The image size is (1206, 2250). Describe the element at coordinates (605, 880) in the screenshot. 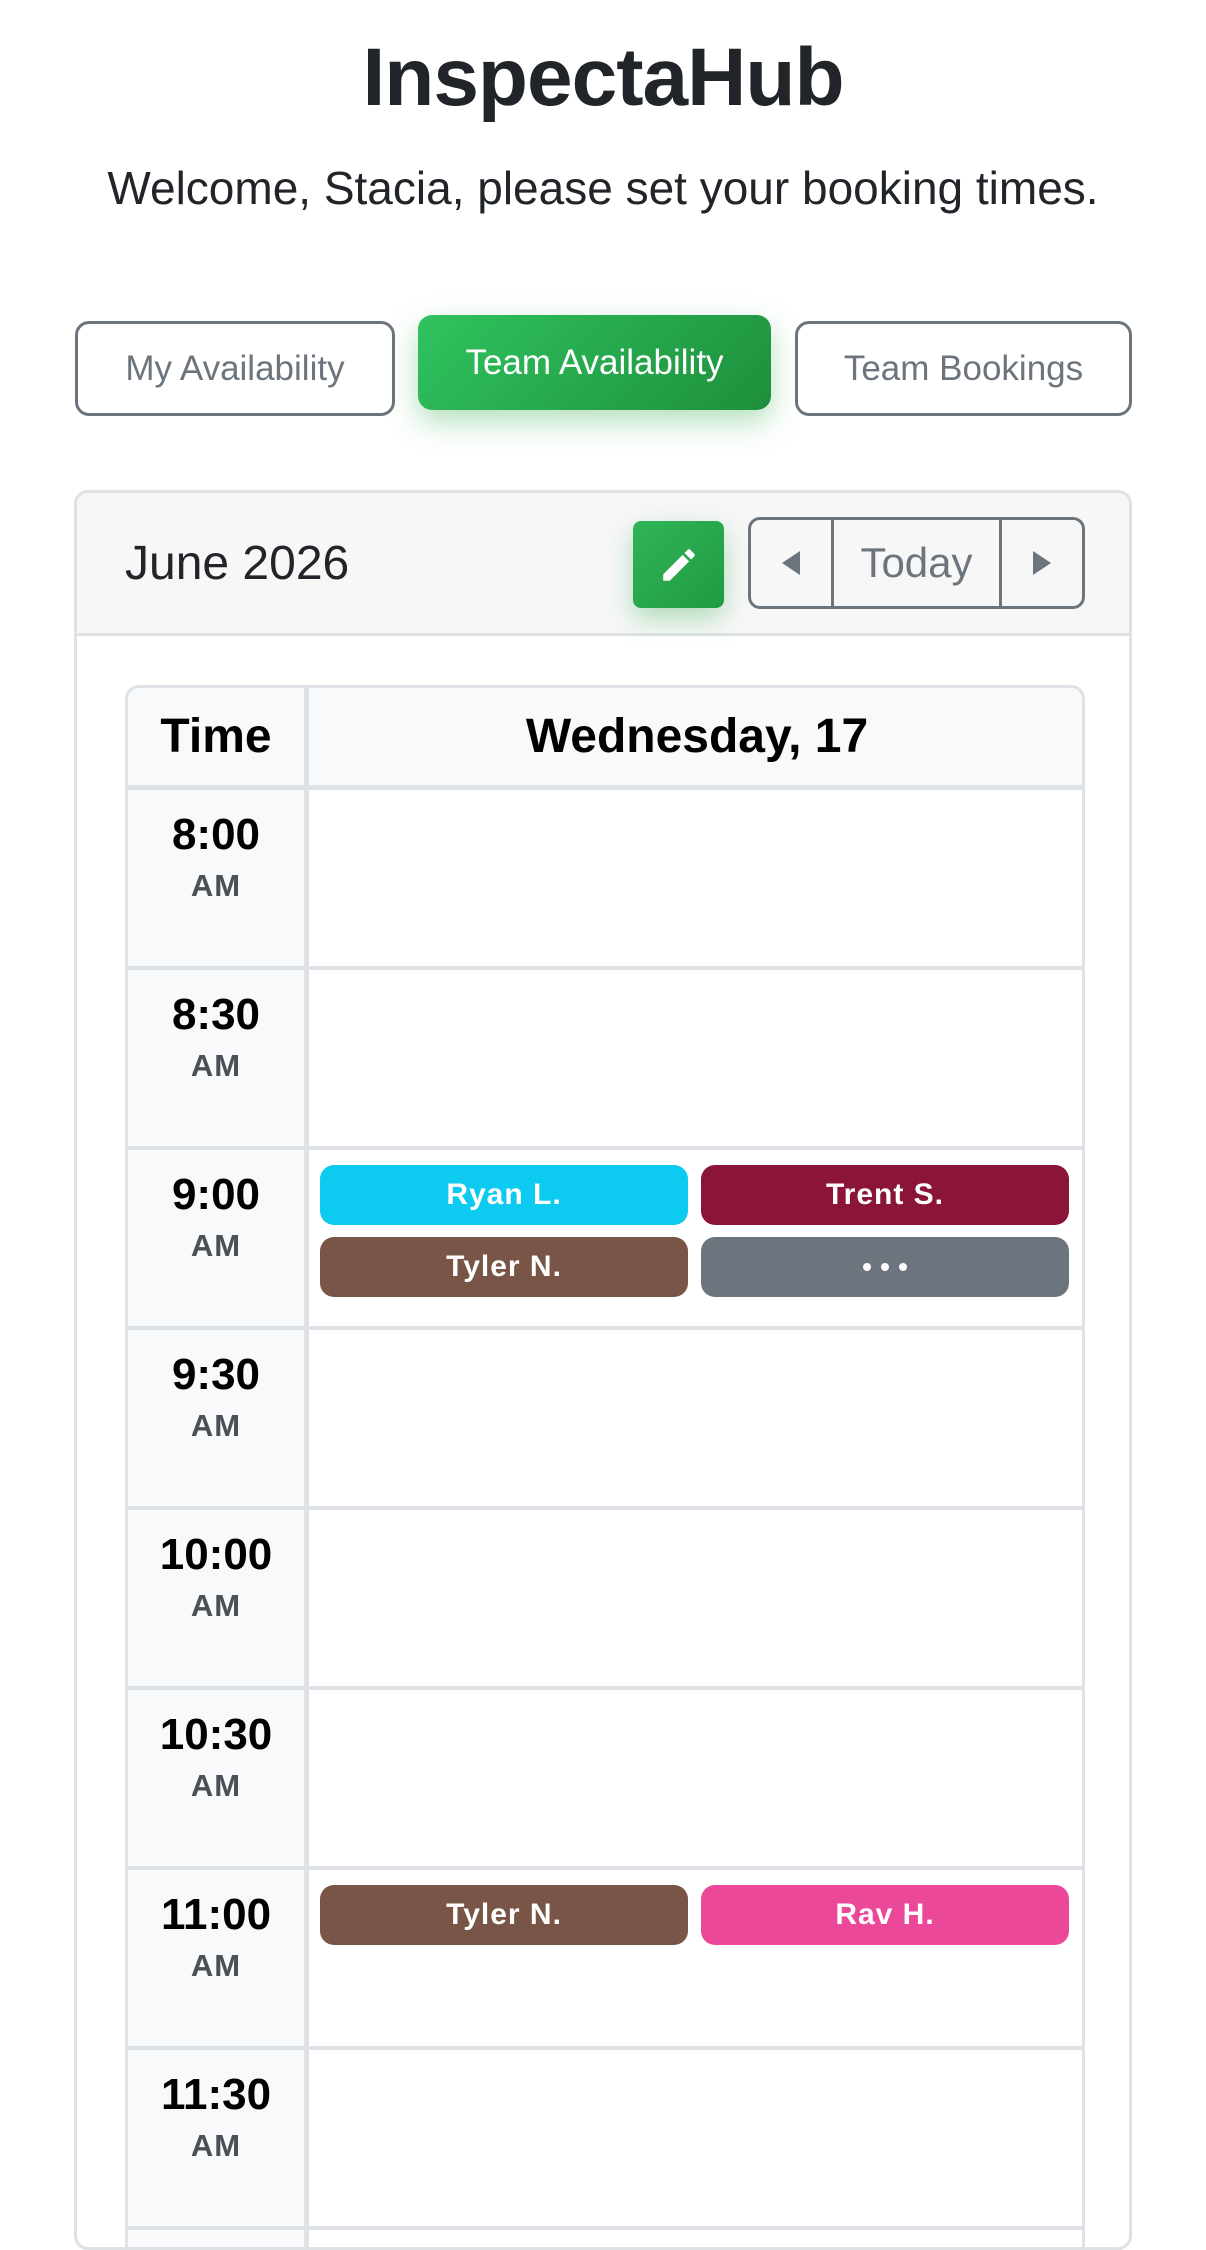

I see `time-slot-row: 8:00 AM` at that location.